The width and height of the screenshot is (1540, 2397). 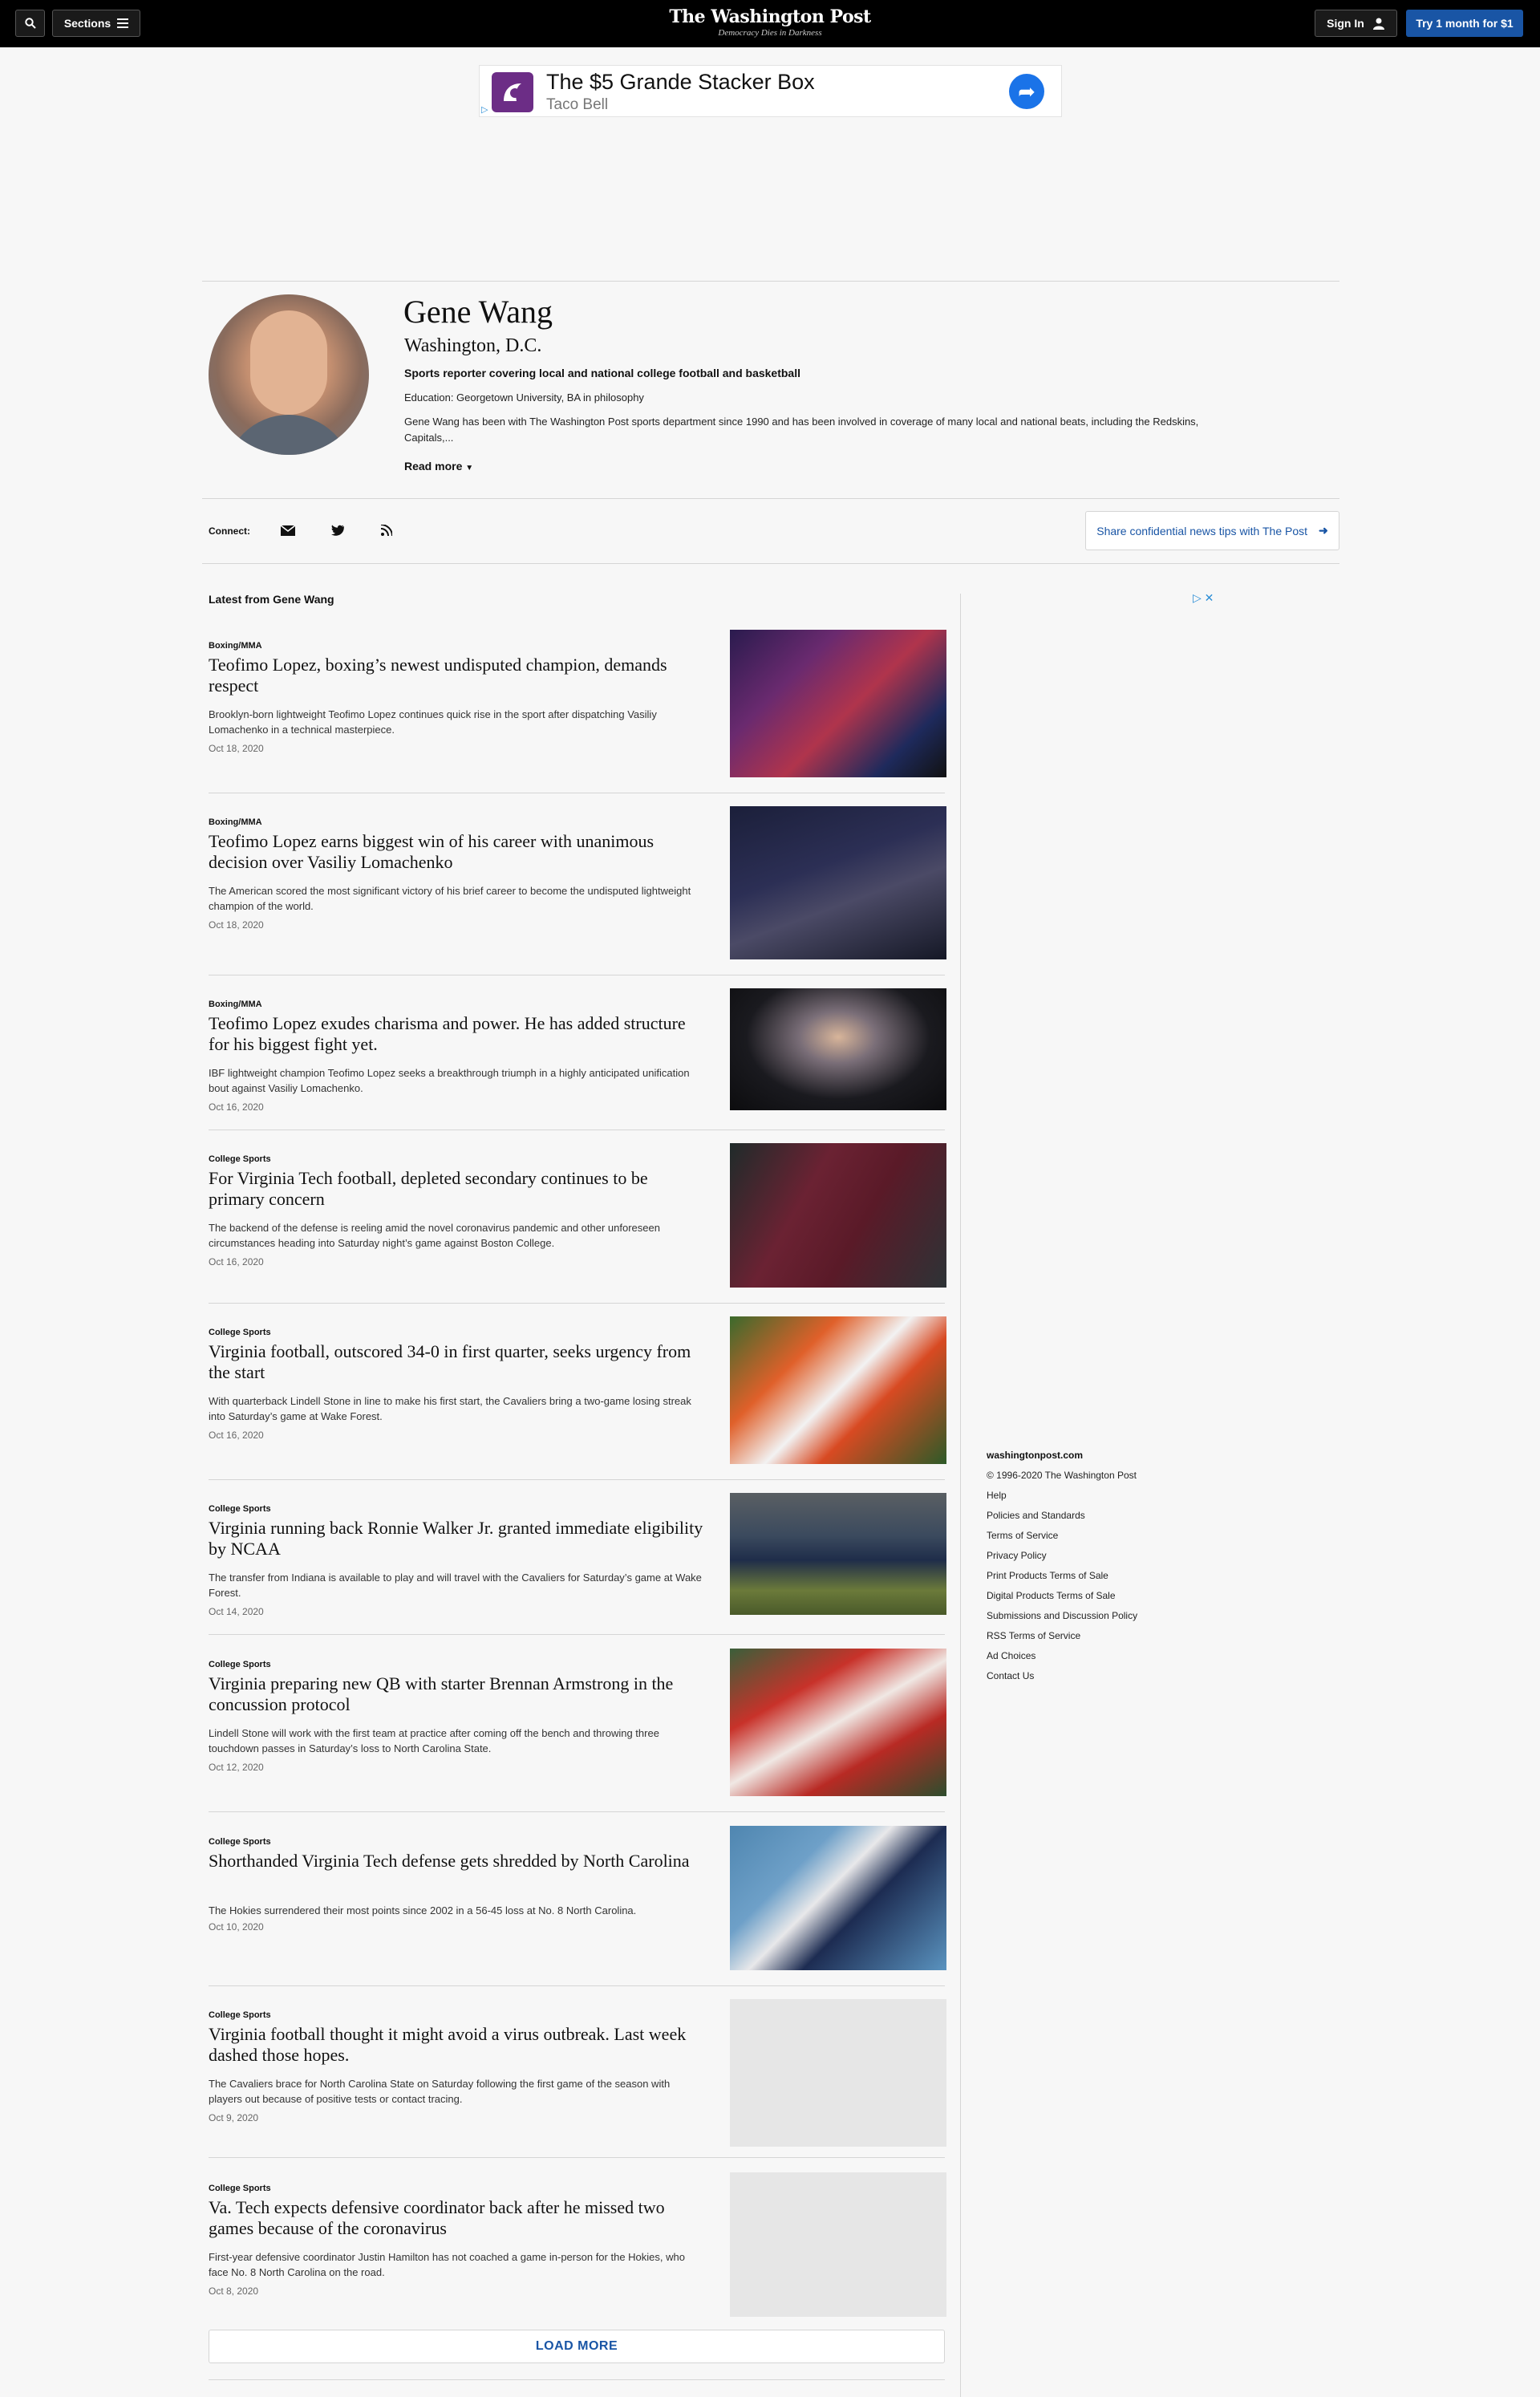 I want to click on arrow-right-icon: ➜, so click(x=1323, y=530).